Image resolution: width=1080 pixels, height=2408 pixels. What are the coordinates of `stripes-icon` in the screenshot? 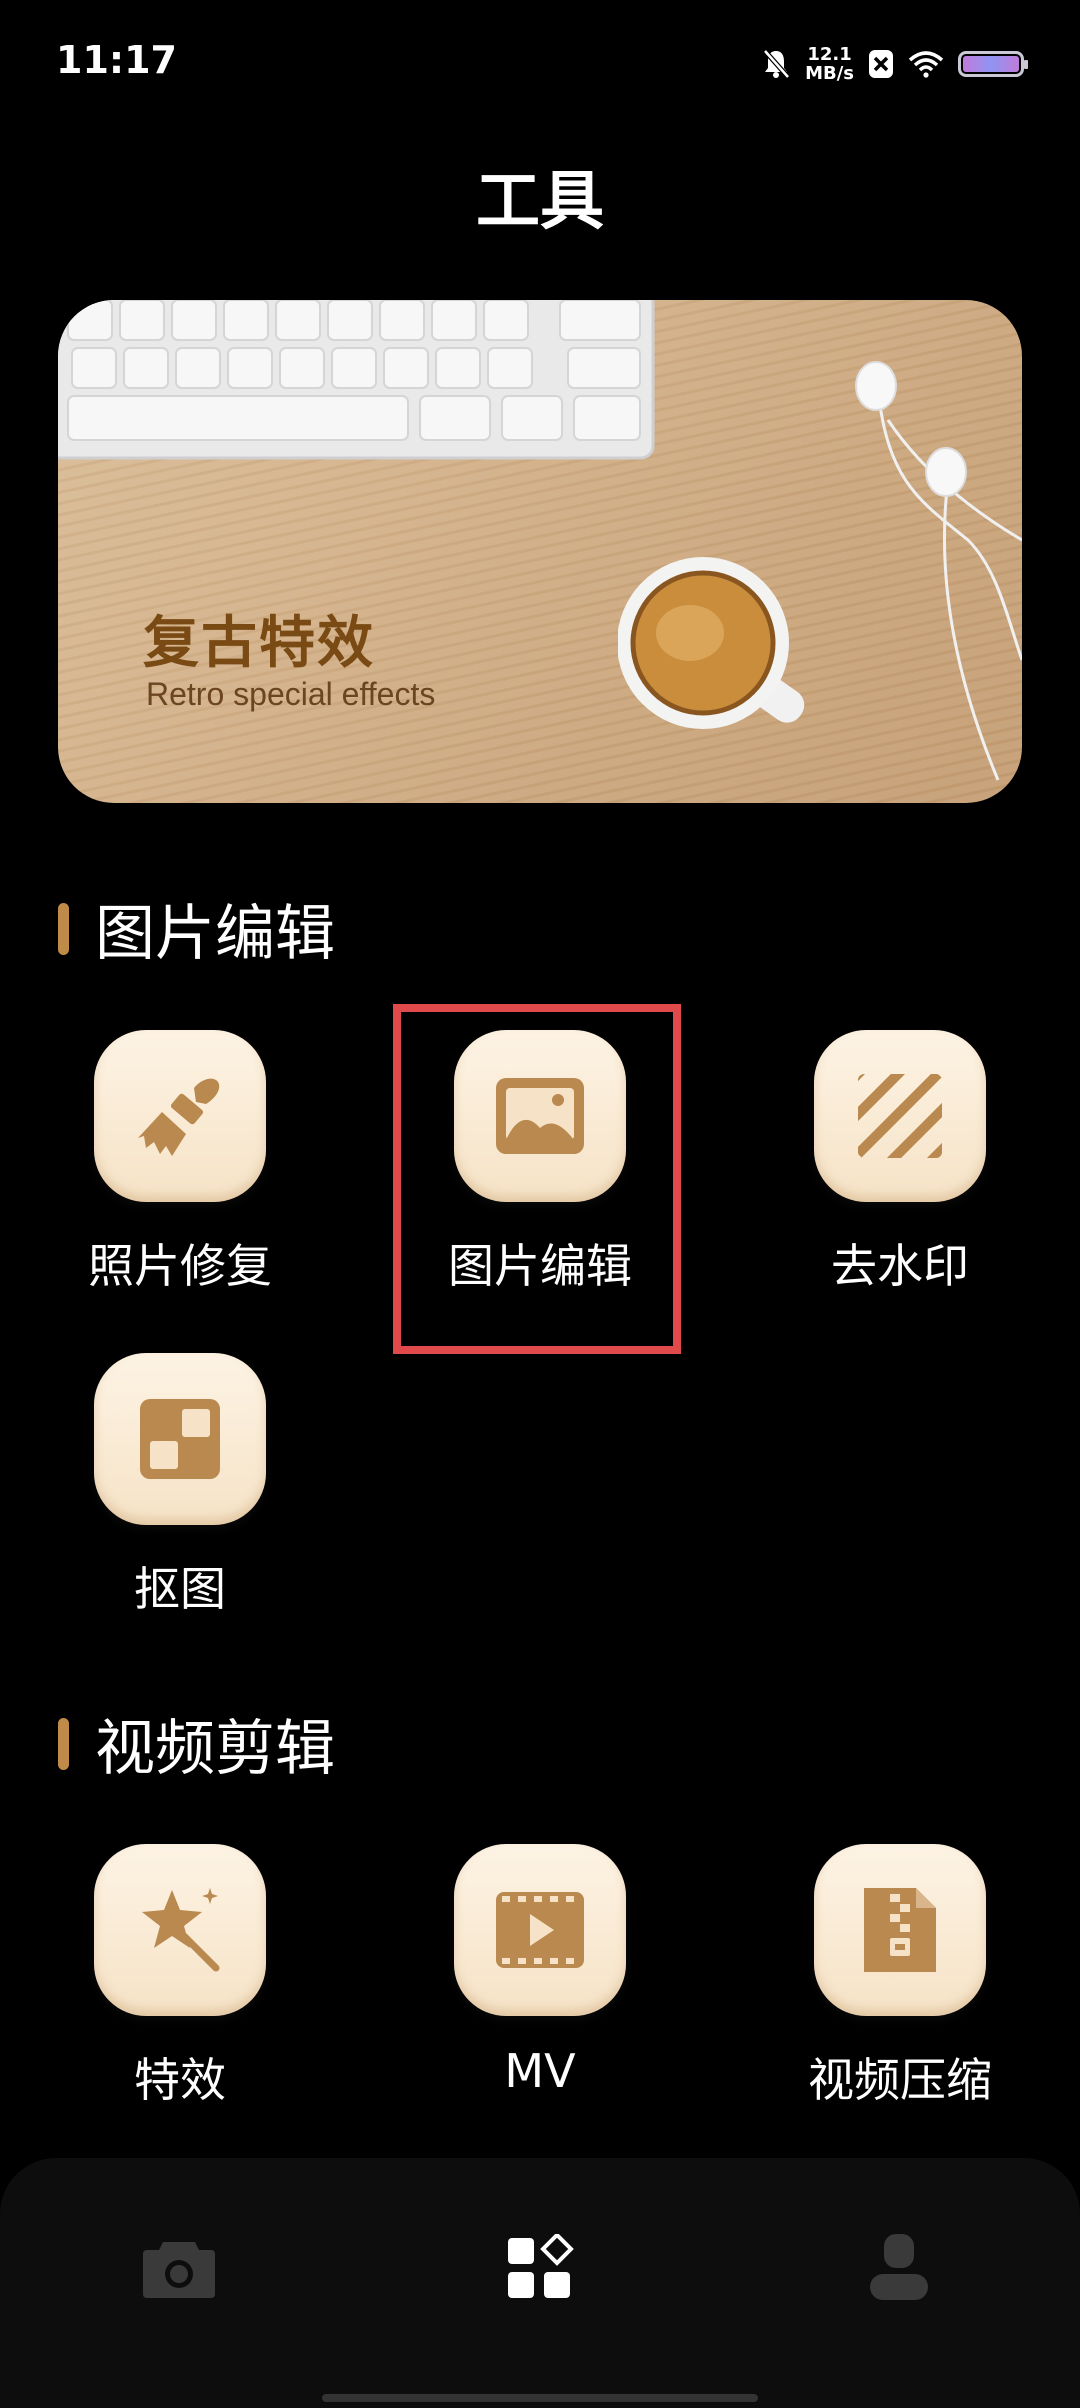 It's located at (900, 1116).